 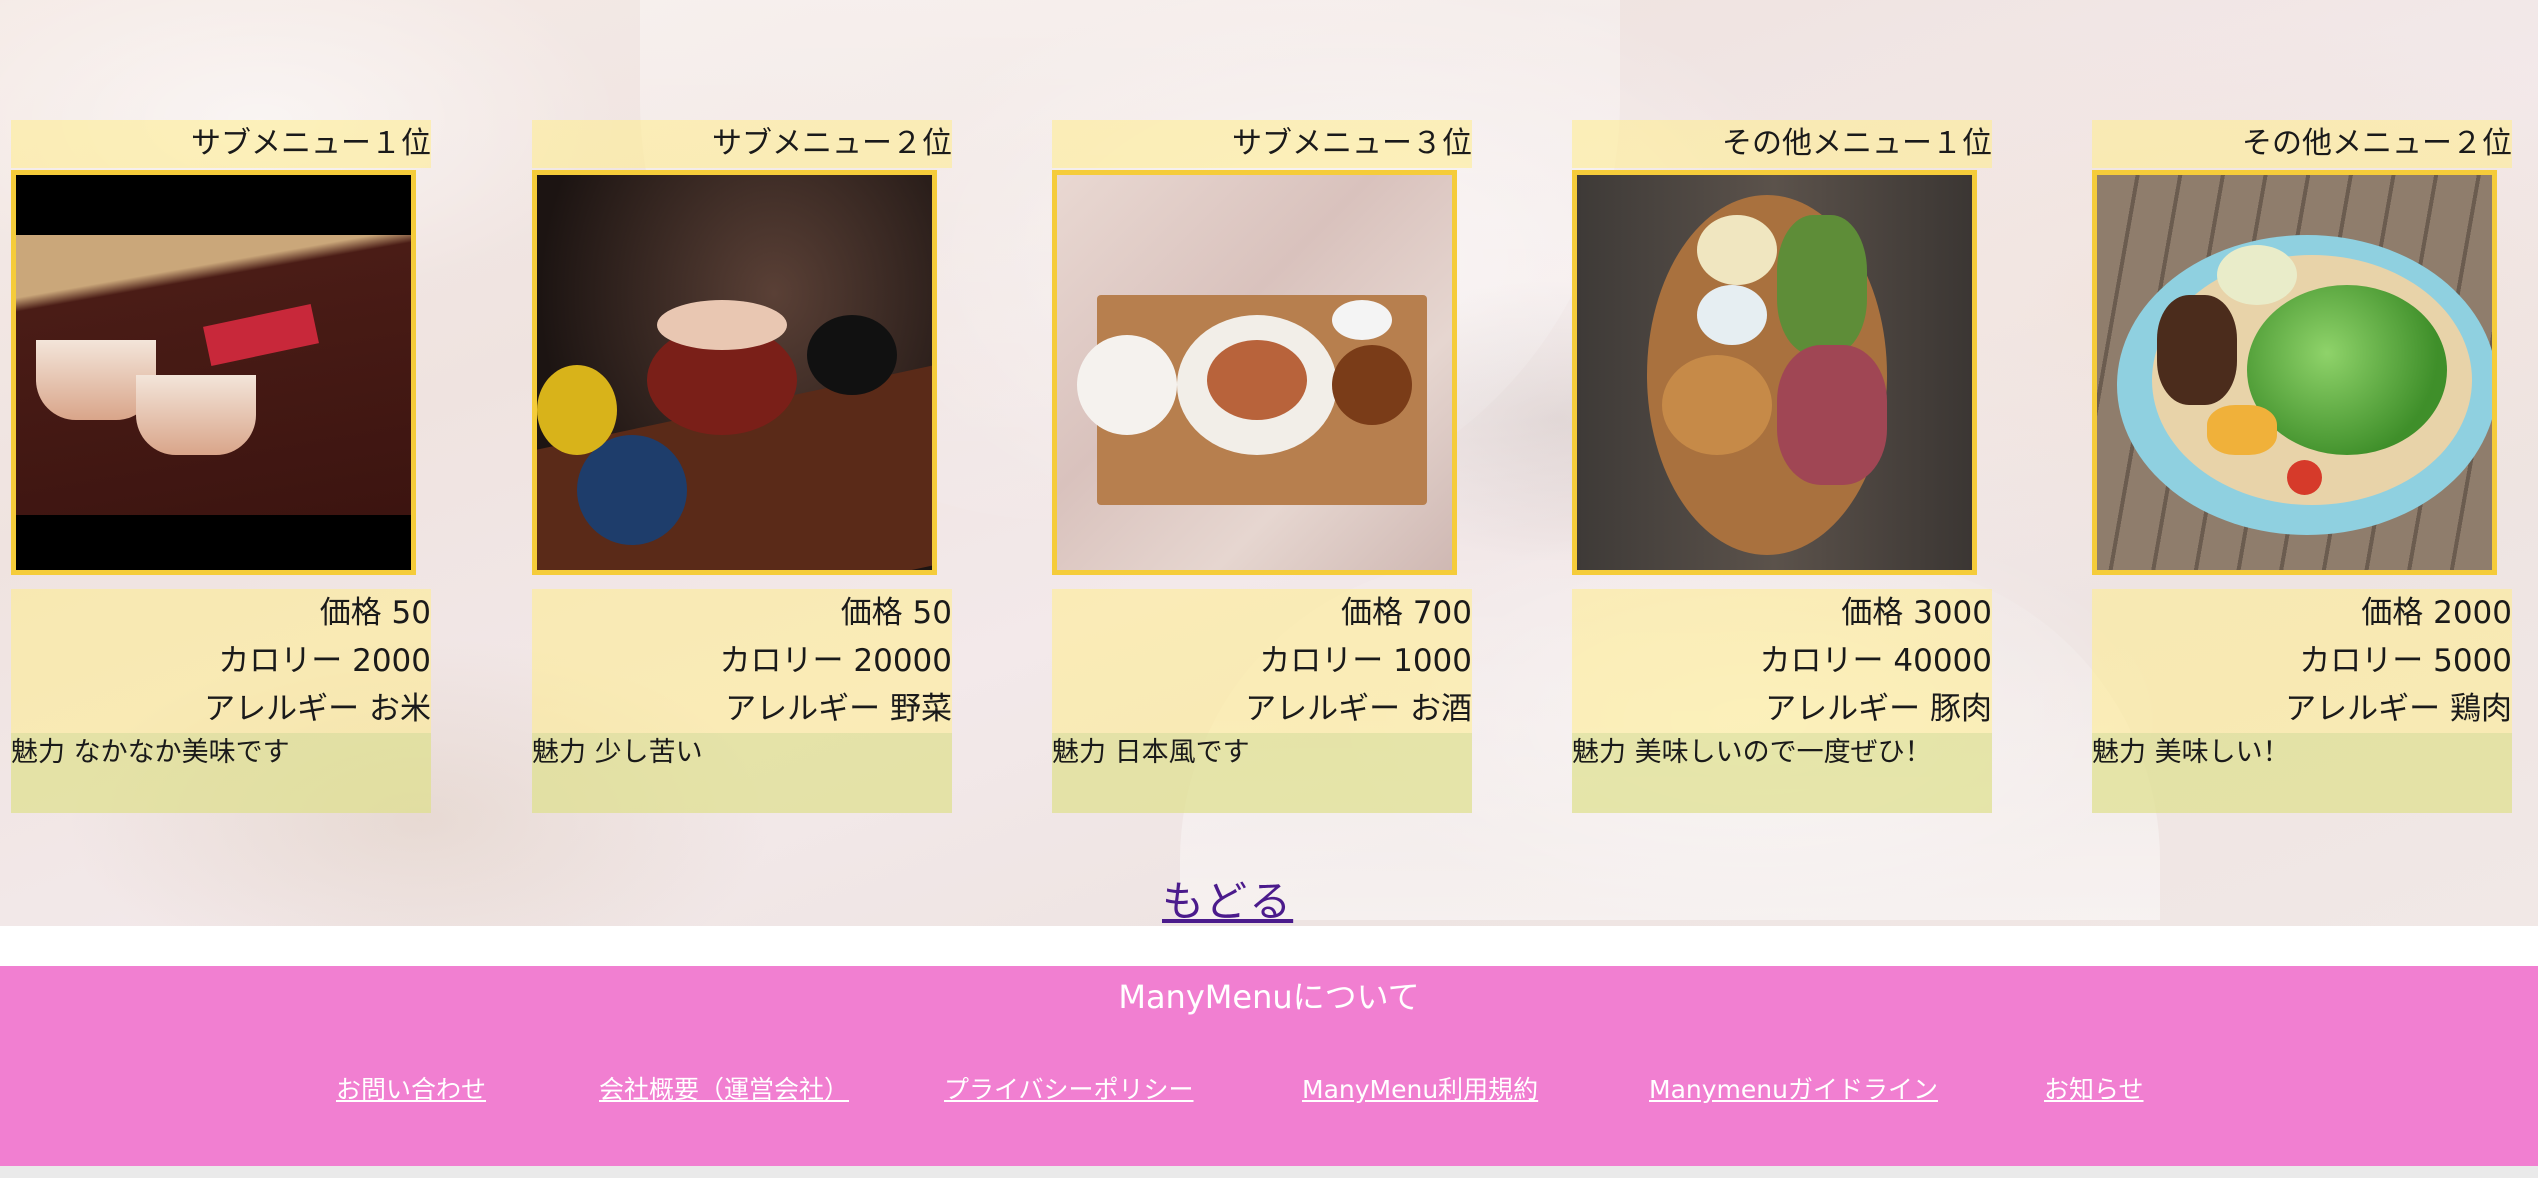 I want to click on seafood-bowl-photo, so click(x=734, y=372).